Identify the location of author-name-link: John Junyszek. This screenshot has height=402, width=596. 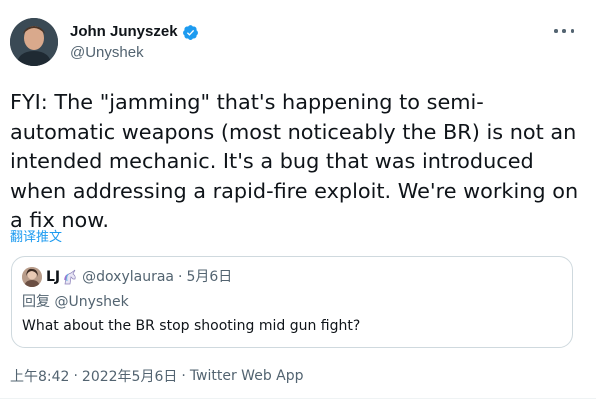
(134, 32).